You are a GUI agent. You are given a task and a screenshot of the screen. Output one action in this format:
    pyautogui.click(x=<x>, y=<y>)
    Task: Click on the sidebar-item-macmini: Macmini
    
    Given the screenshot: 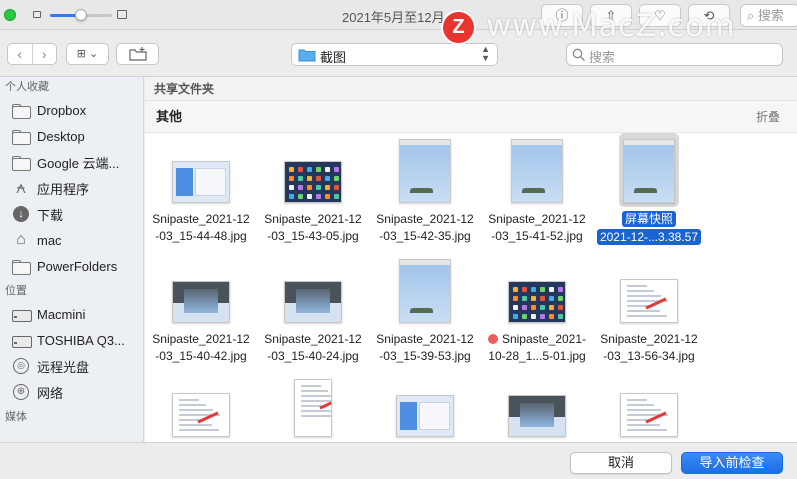 What is the action you would take?
    pyautogui.click(x=71, y=314)
    